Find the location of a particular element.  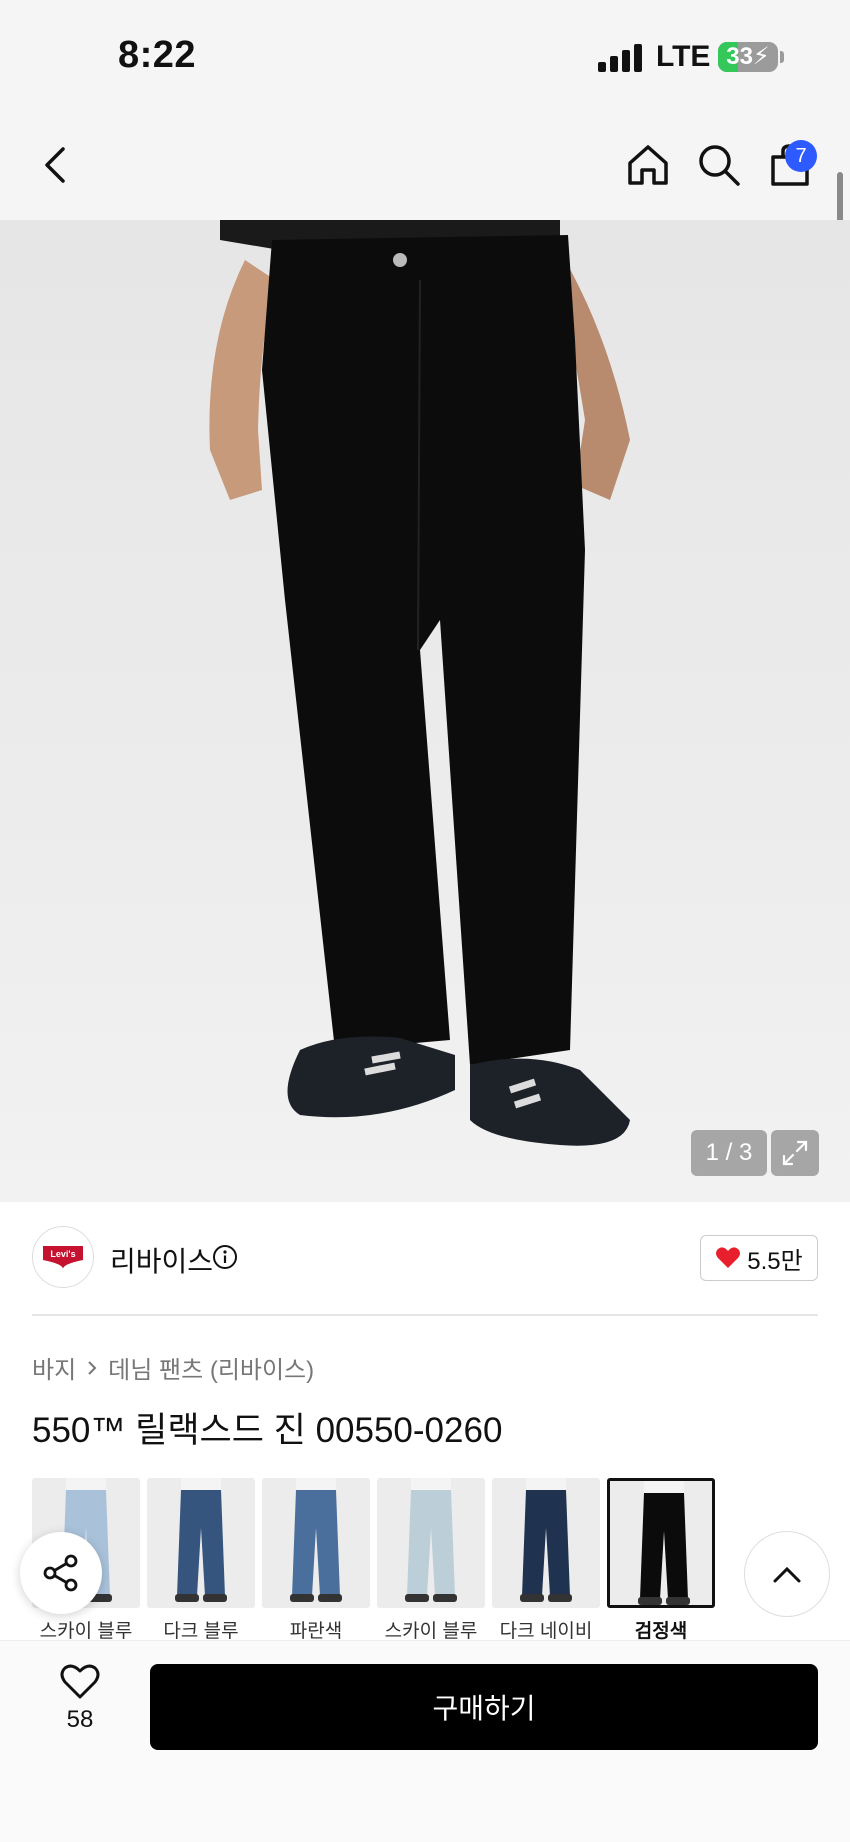

levis-logo-icon: Levi's is located at coordinates (63, 1257).